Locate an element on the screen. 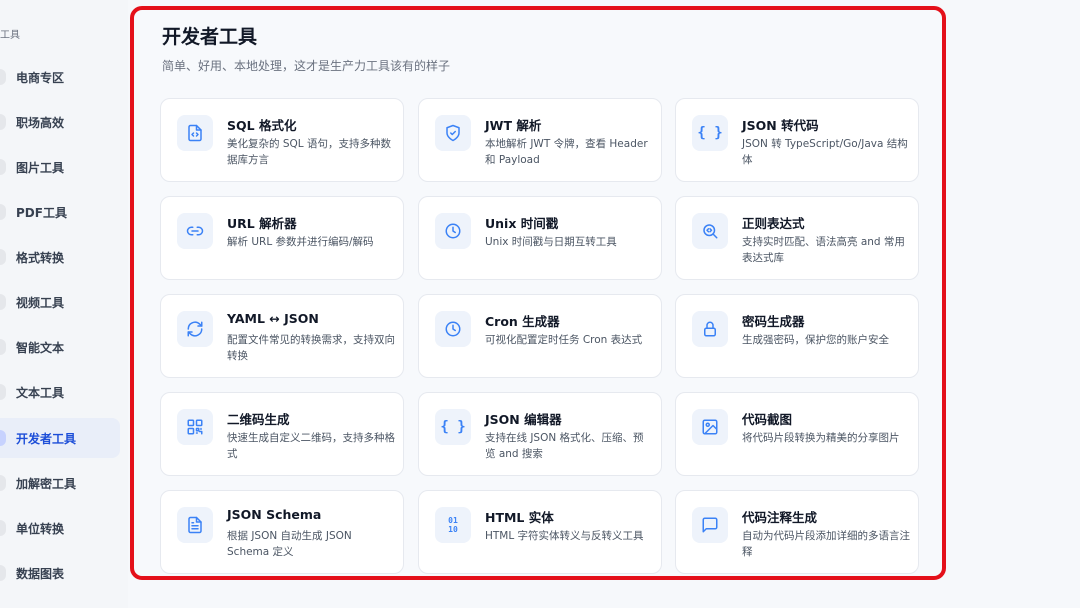 This screenshot has width=1080, height=608. sidebar-item-pdf-tools: PDF工具 is located at coordinates (60, 212).